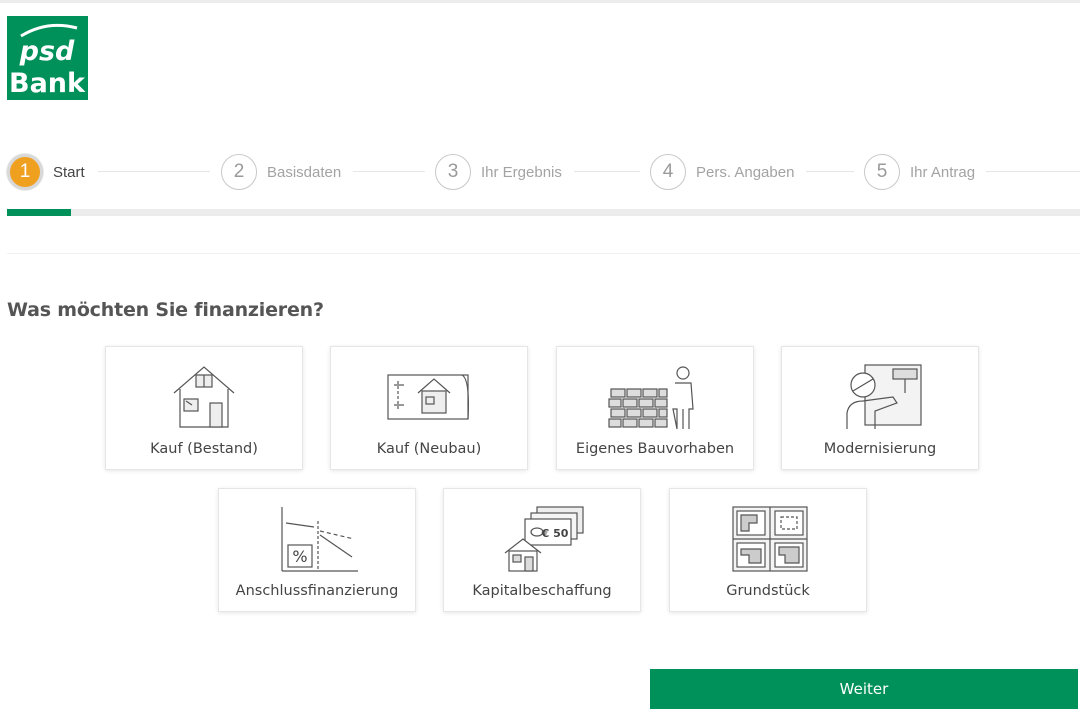 This screenshot has width=1080, height=712. Describe the element at coordinates (46, 172) in the screenshot. I see `step-start: 1 Start` at that location.